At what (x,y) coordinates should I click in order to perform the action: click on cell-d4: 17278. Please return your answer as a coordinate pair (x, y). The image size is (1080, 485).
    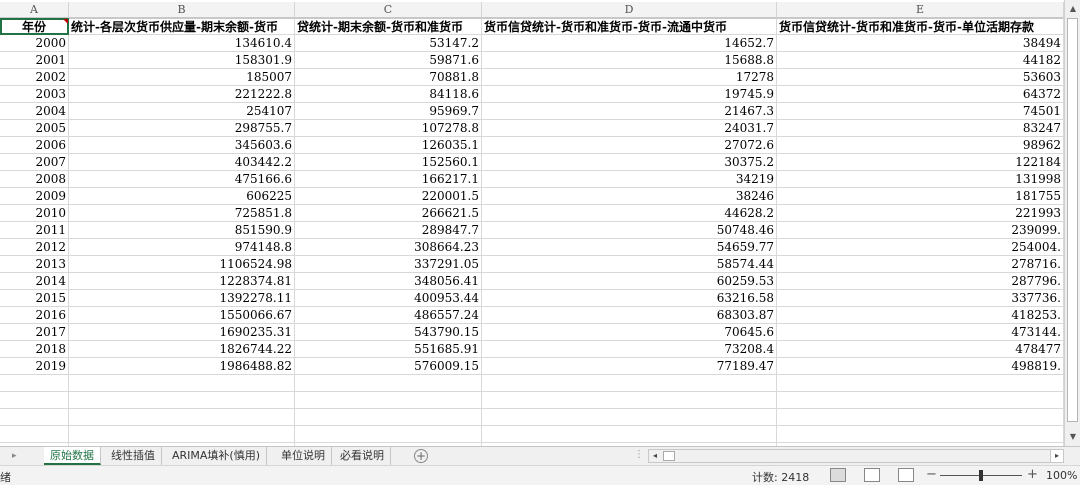
    Looking at the image, I should click on (629, 77).